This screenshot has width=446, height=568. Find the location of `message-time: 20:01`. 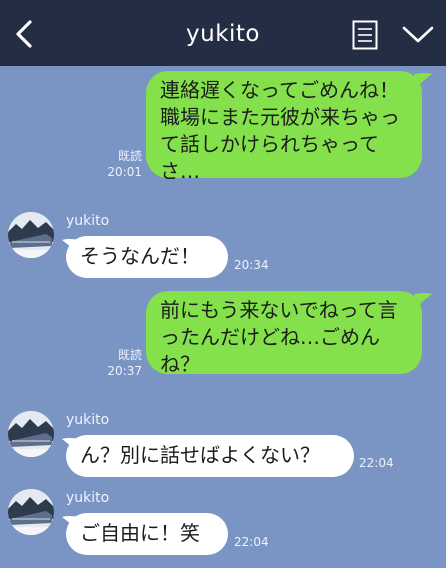

message-time: 20:01 is located at coordinates (124, 172).